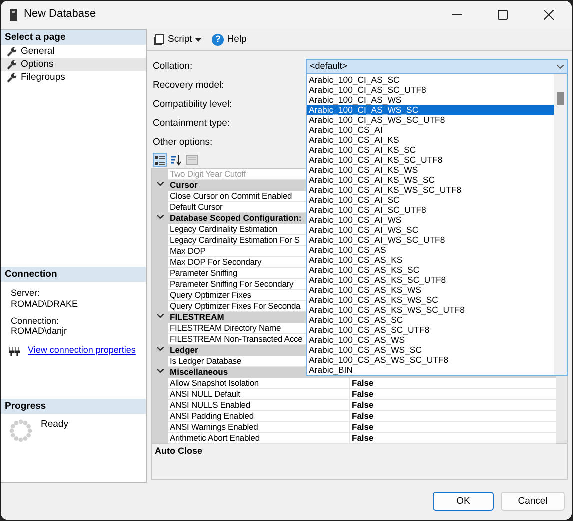 The width and height of the screenshot is (573, 521). Describe the element at coordinates (259, 405) in the screenshot. I see `property-name: ANSI NULLS Enabled` at that location.